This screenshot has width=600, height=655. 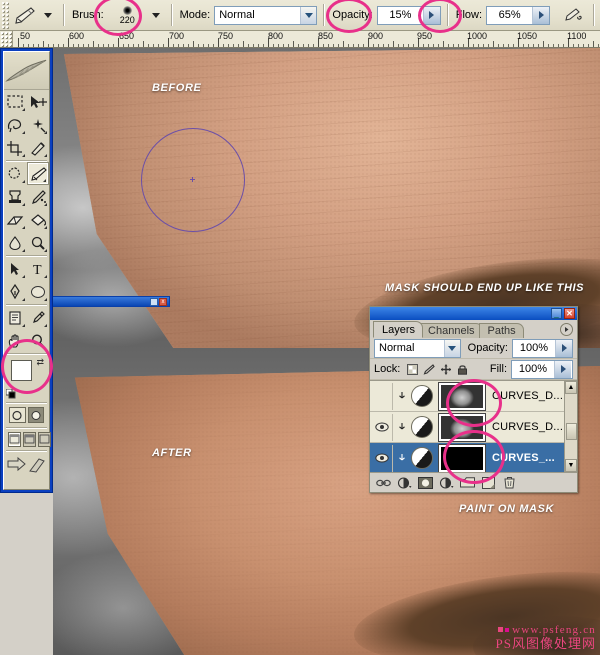 I want to click on tool-grid-retouch, so click(x=26, y=208).